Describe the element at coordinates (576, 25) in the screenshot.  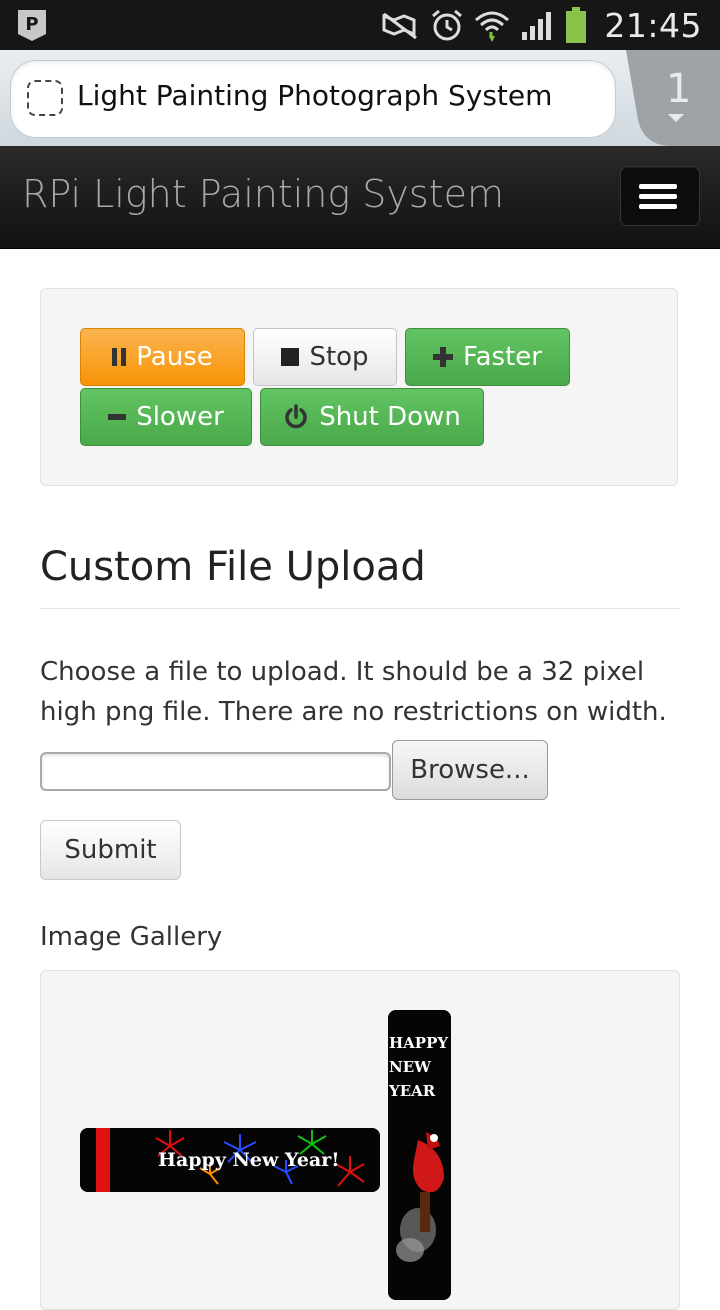
I see `battery-icon` at that location.